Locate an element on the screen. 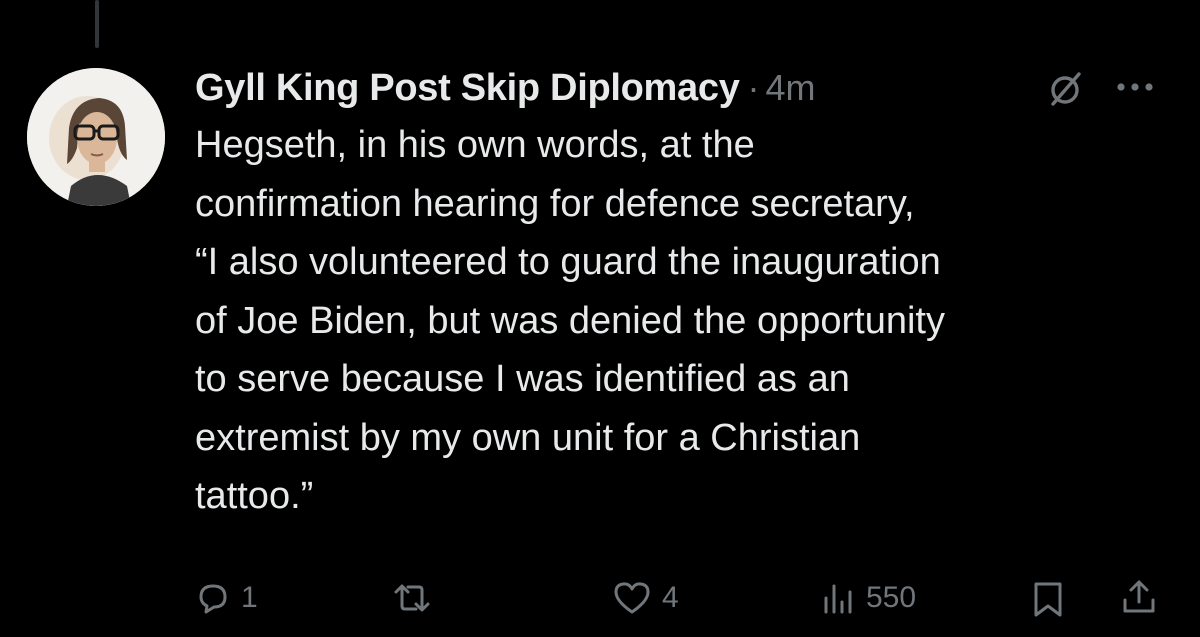 Image resolution: width=1200 pixels, height=637 pixels. thread-connector-line is located at coordinates (97, 24).